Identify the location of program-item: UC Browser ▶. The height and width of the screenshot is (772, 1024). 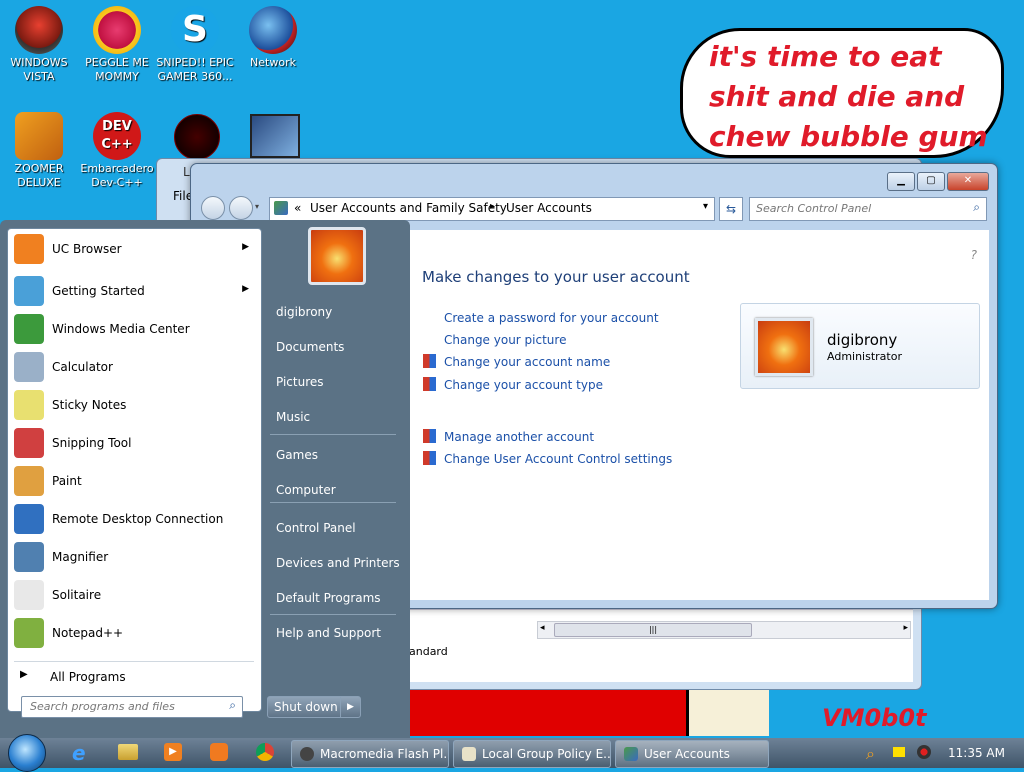
(134, 249).